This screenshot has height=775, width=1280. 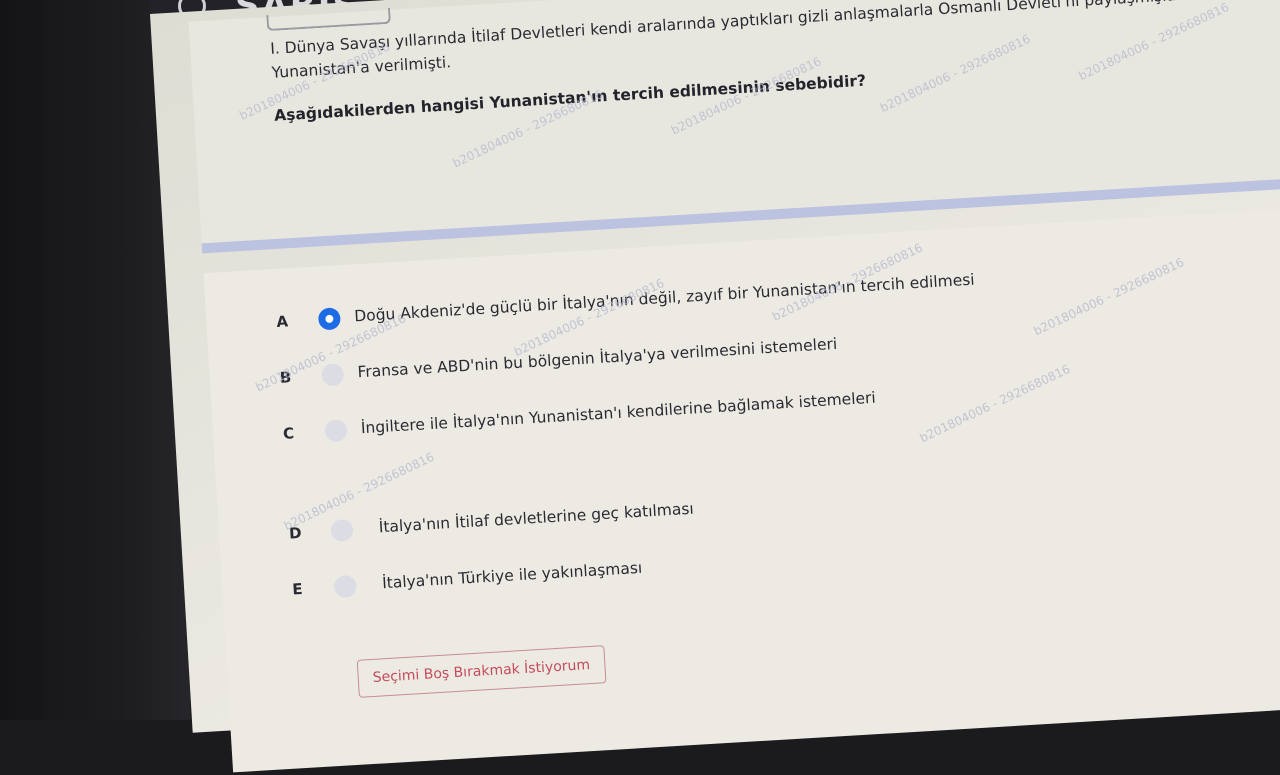 I want to click on radio-selected-icon, so click(x=329, y=319).